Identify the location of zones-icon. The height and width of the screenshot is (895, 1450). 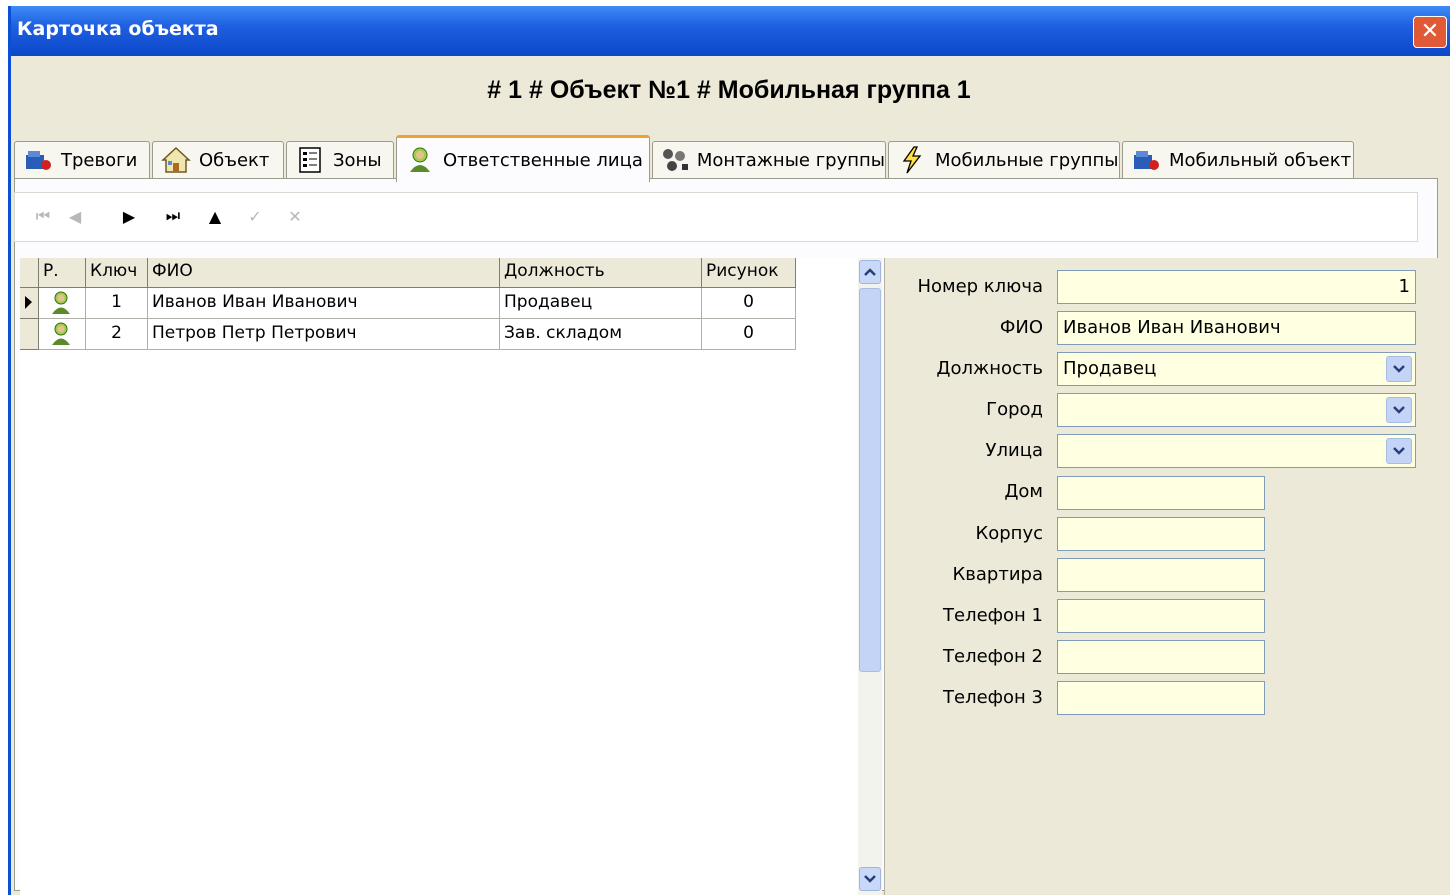
(310, 160).